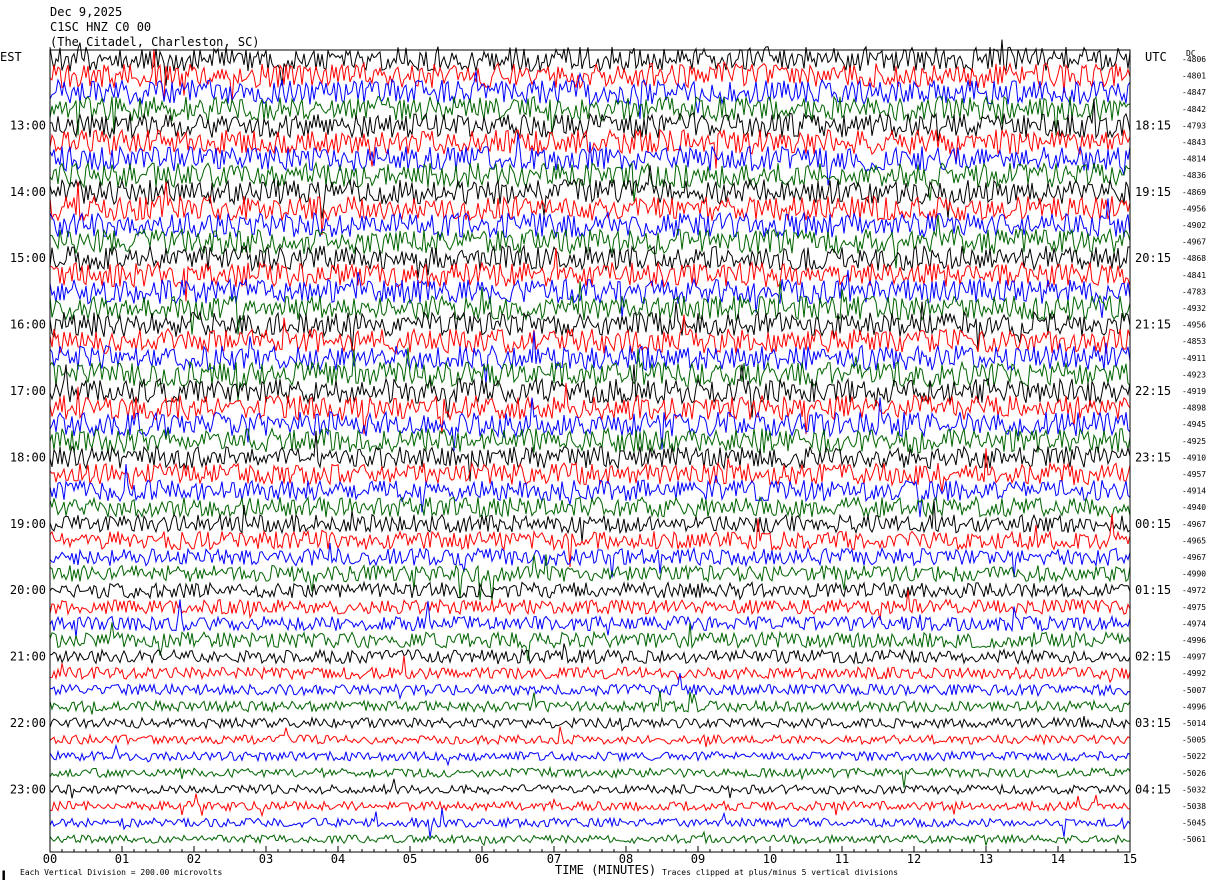 The height and width of the screenshot is (886, 1210). I want to click on dc-offset-label: -5032, so click(1194, 789).